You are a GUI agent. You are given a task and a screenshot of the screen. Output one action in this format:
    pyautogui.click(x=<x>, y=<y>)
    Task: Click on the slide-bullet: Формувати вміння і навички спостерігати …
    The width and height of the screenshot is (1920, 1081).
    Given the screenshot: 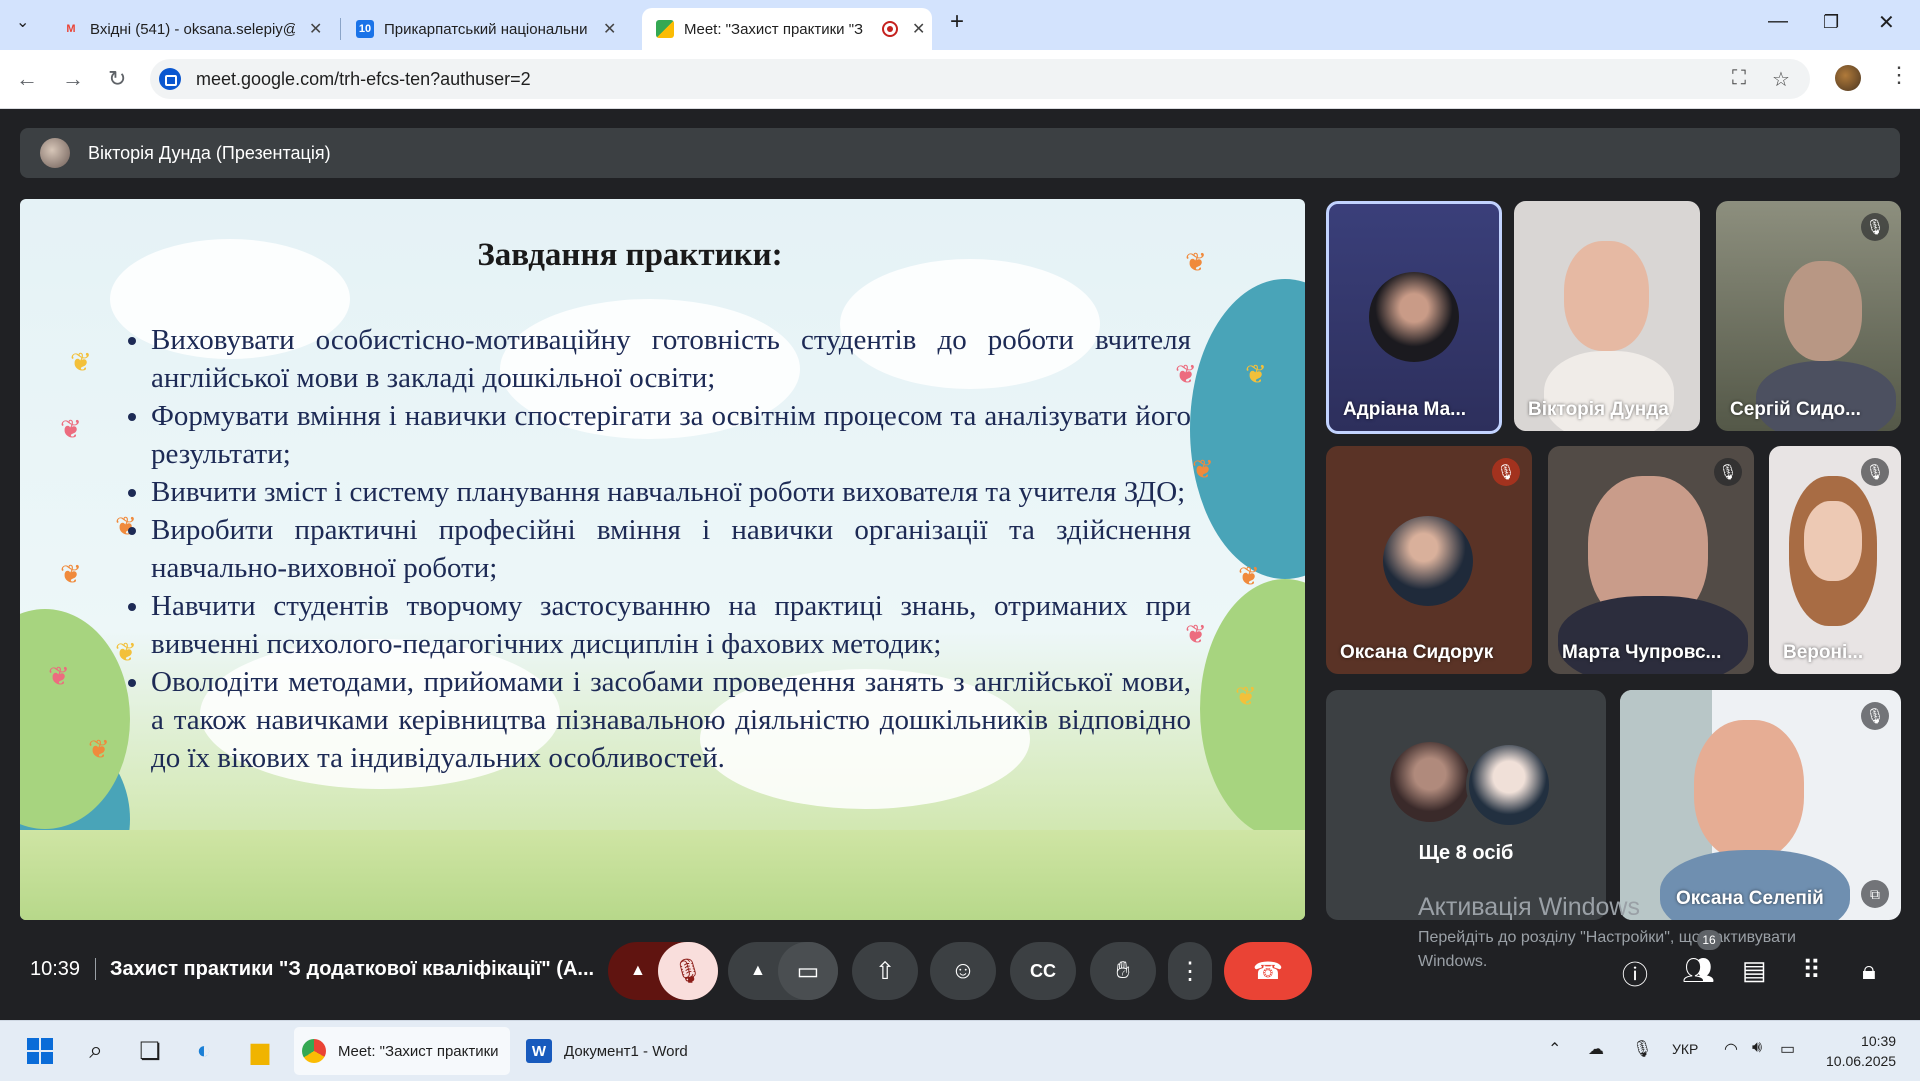 What is the action you would take?
    pyautogui.click(x=671, y=435)
    